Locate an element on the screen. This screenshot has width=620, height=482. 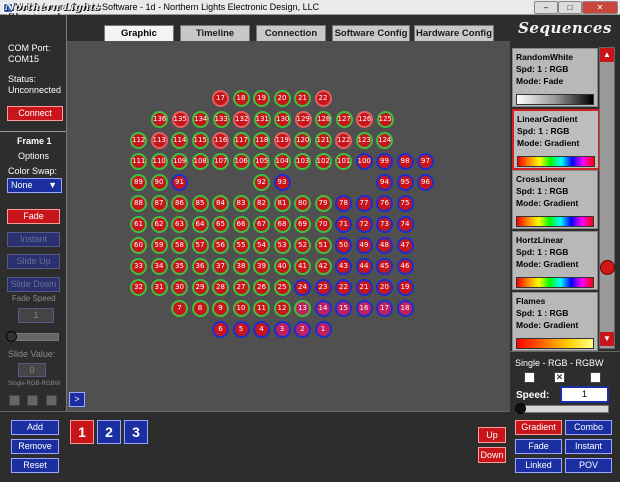
led-node: 85 is located at coordinates (200, 203).